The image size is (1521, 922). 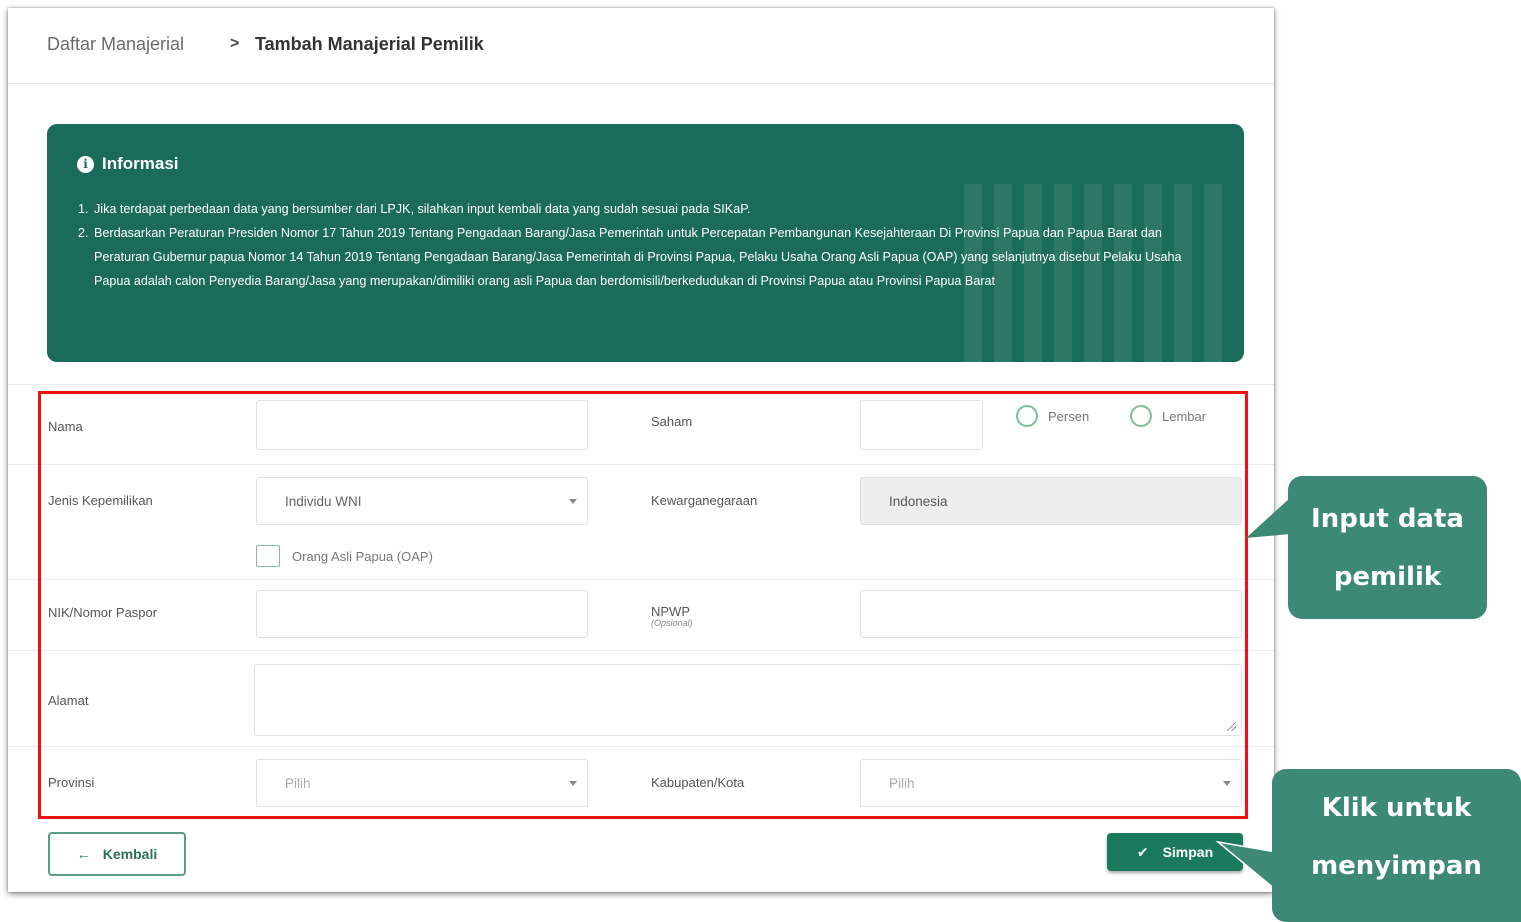 I want to click on kewarganegaraan-label: Kewarganegaraan, so click(x=704, y=500).